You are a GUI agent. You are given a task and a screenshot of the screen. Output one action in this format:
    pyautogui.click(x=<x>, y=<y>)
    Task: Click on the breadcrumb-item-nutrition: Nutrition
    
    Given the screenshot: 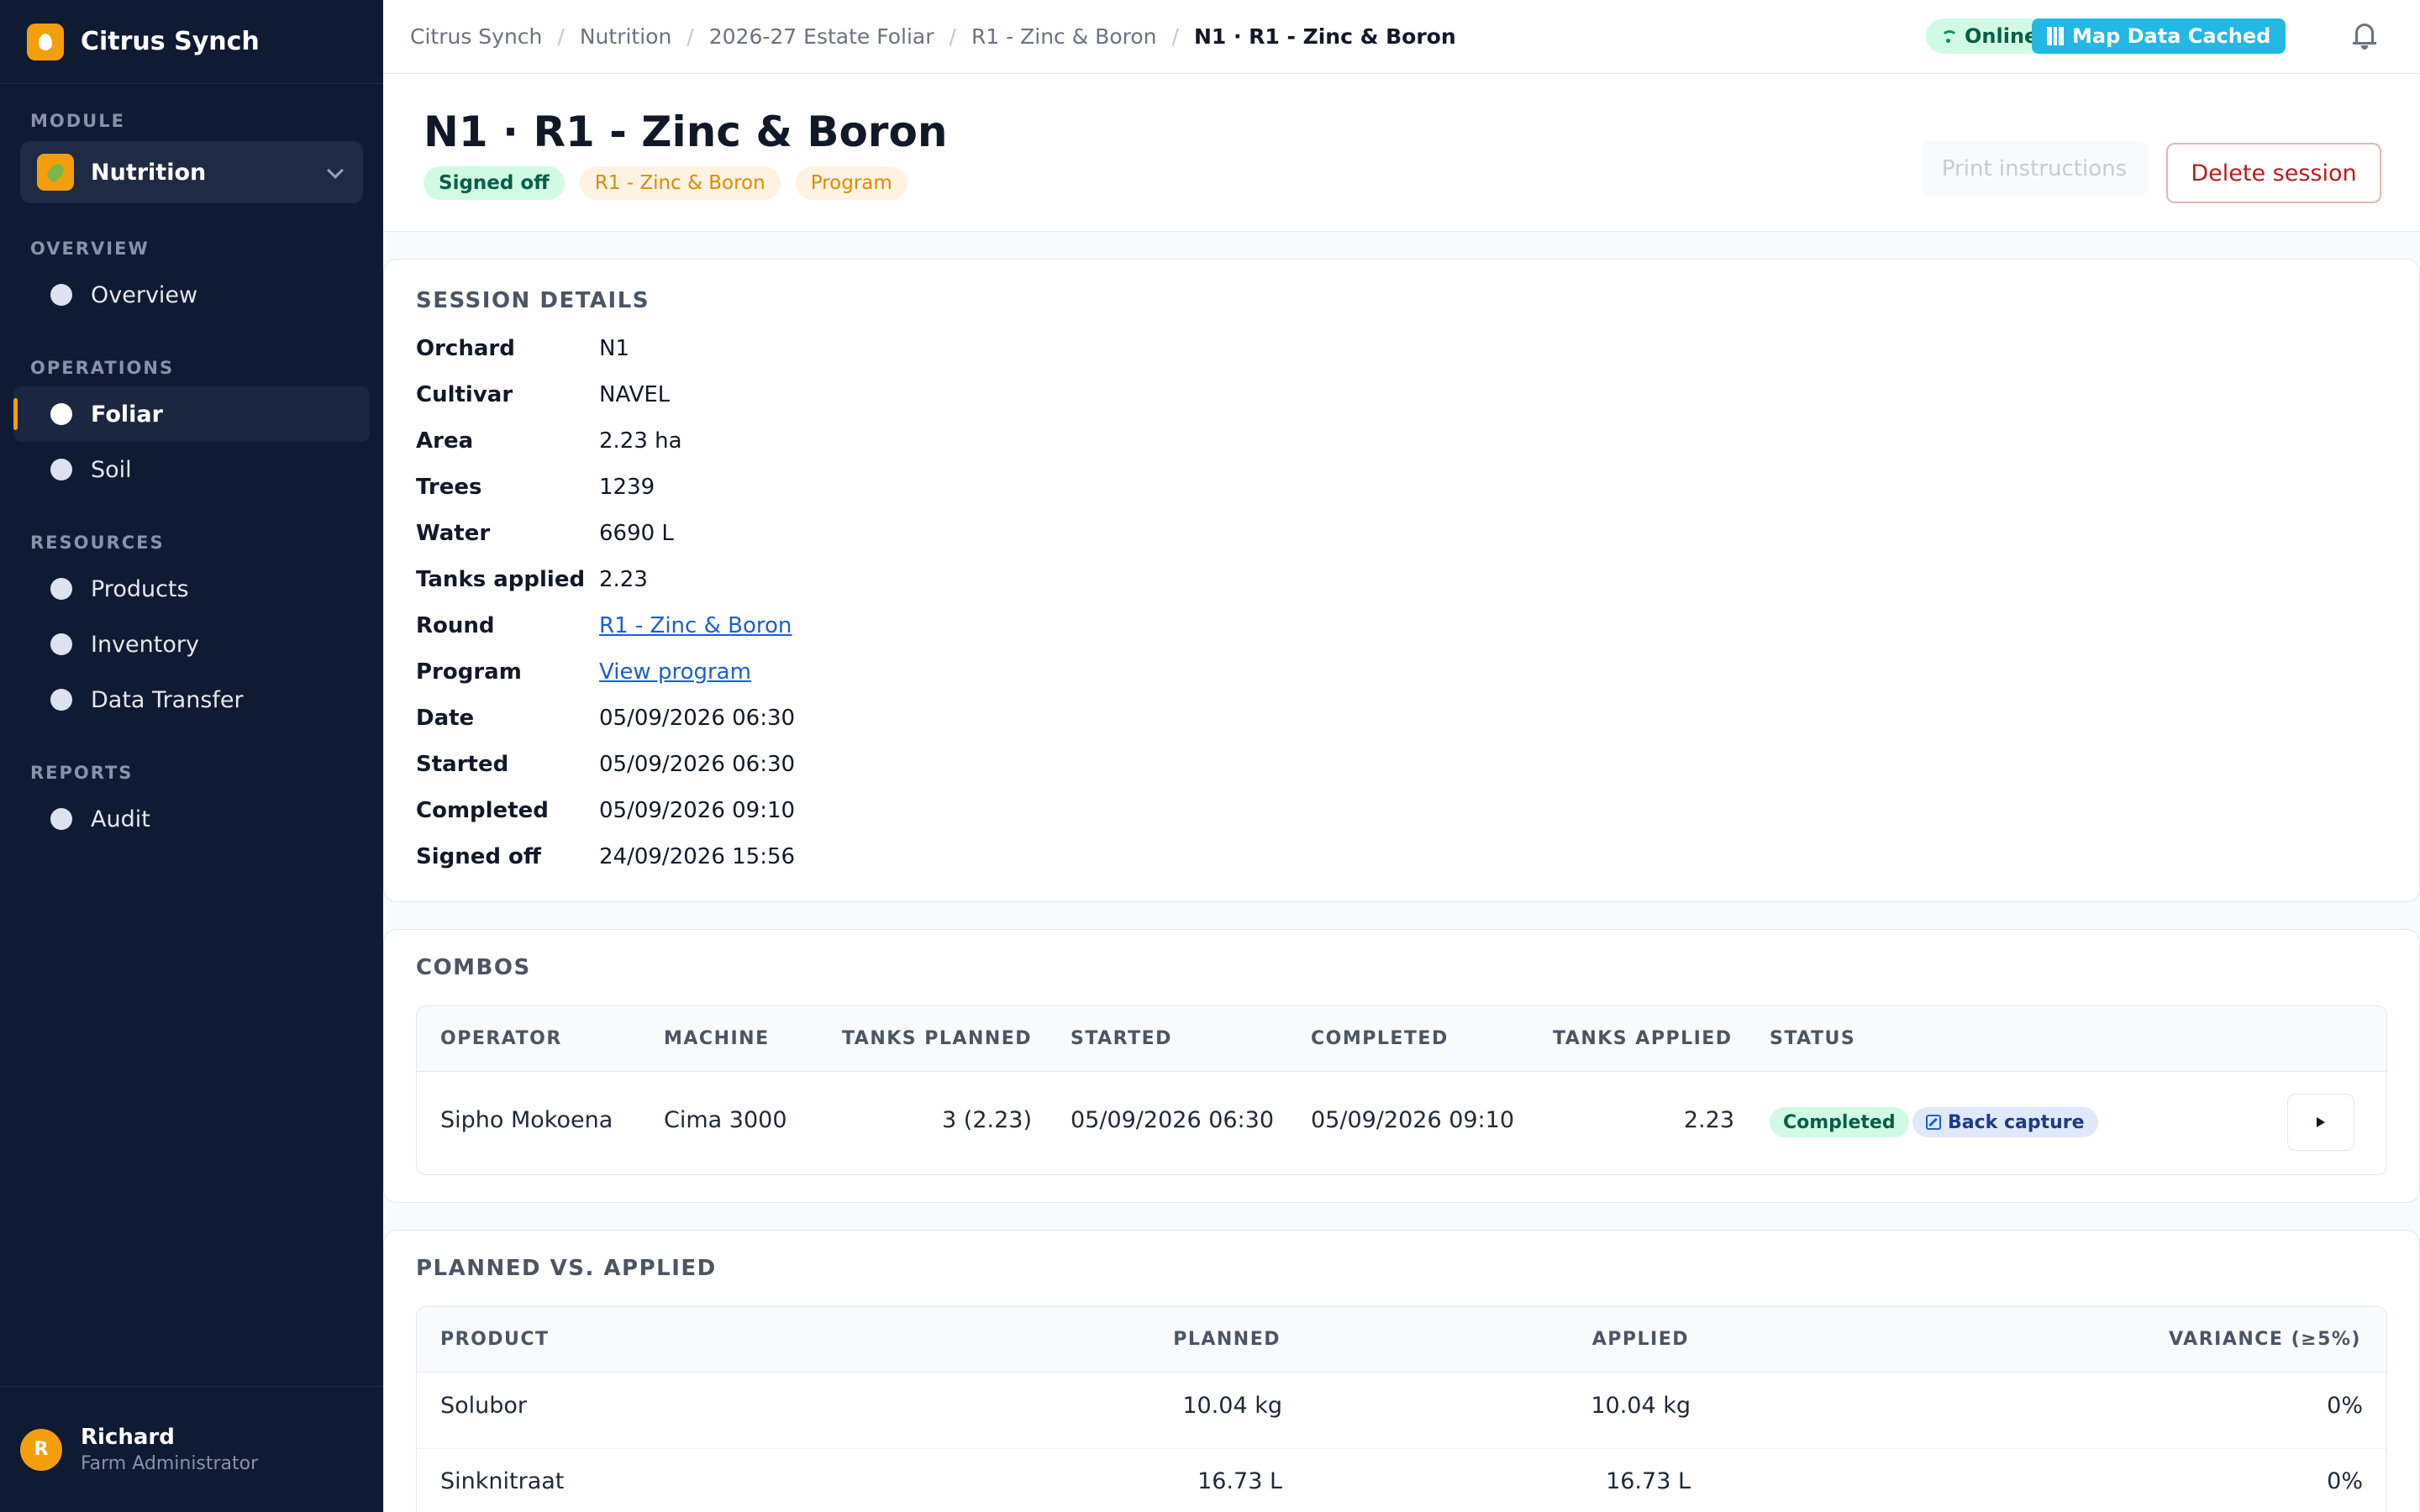 What is the action you would take?
    pyautogui.click(x=626, y=36)
    